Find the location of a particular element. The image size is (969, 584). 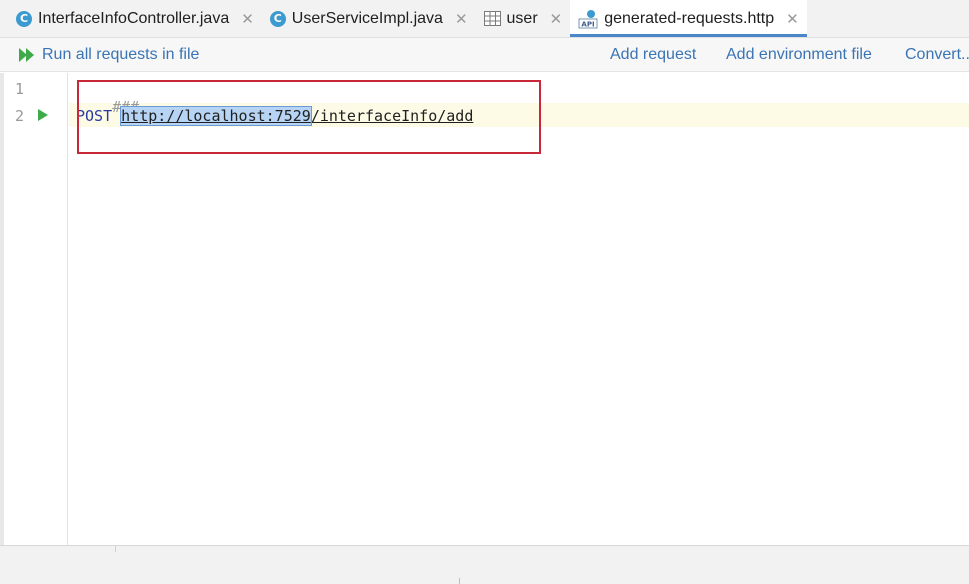

editor-gutter: 1 2 is located at coordinates (36, 309).